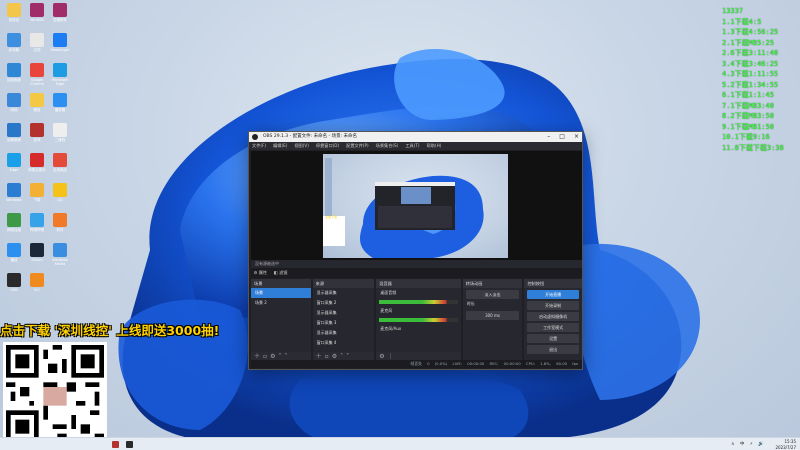 The height and width of the screenshot is (450, 800). I want to click on desktop-icon-label: Edge, so click(14, 170).